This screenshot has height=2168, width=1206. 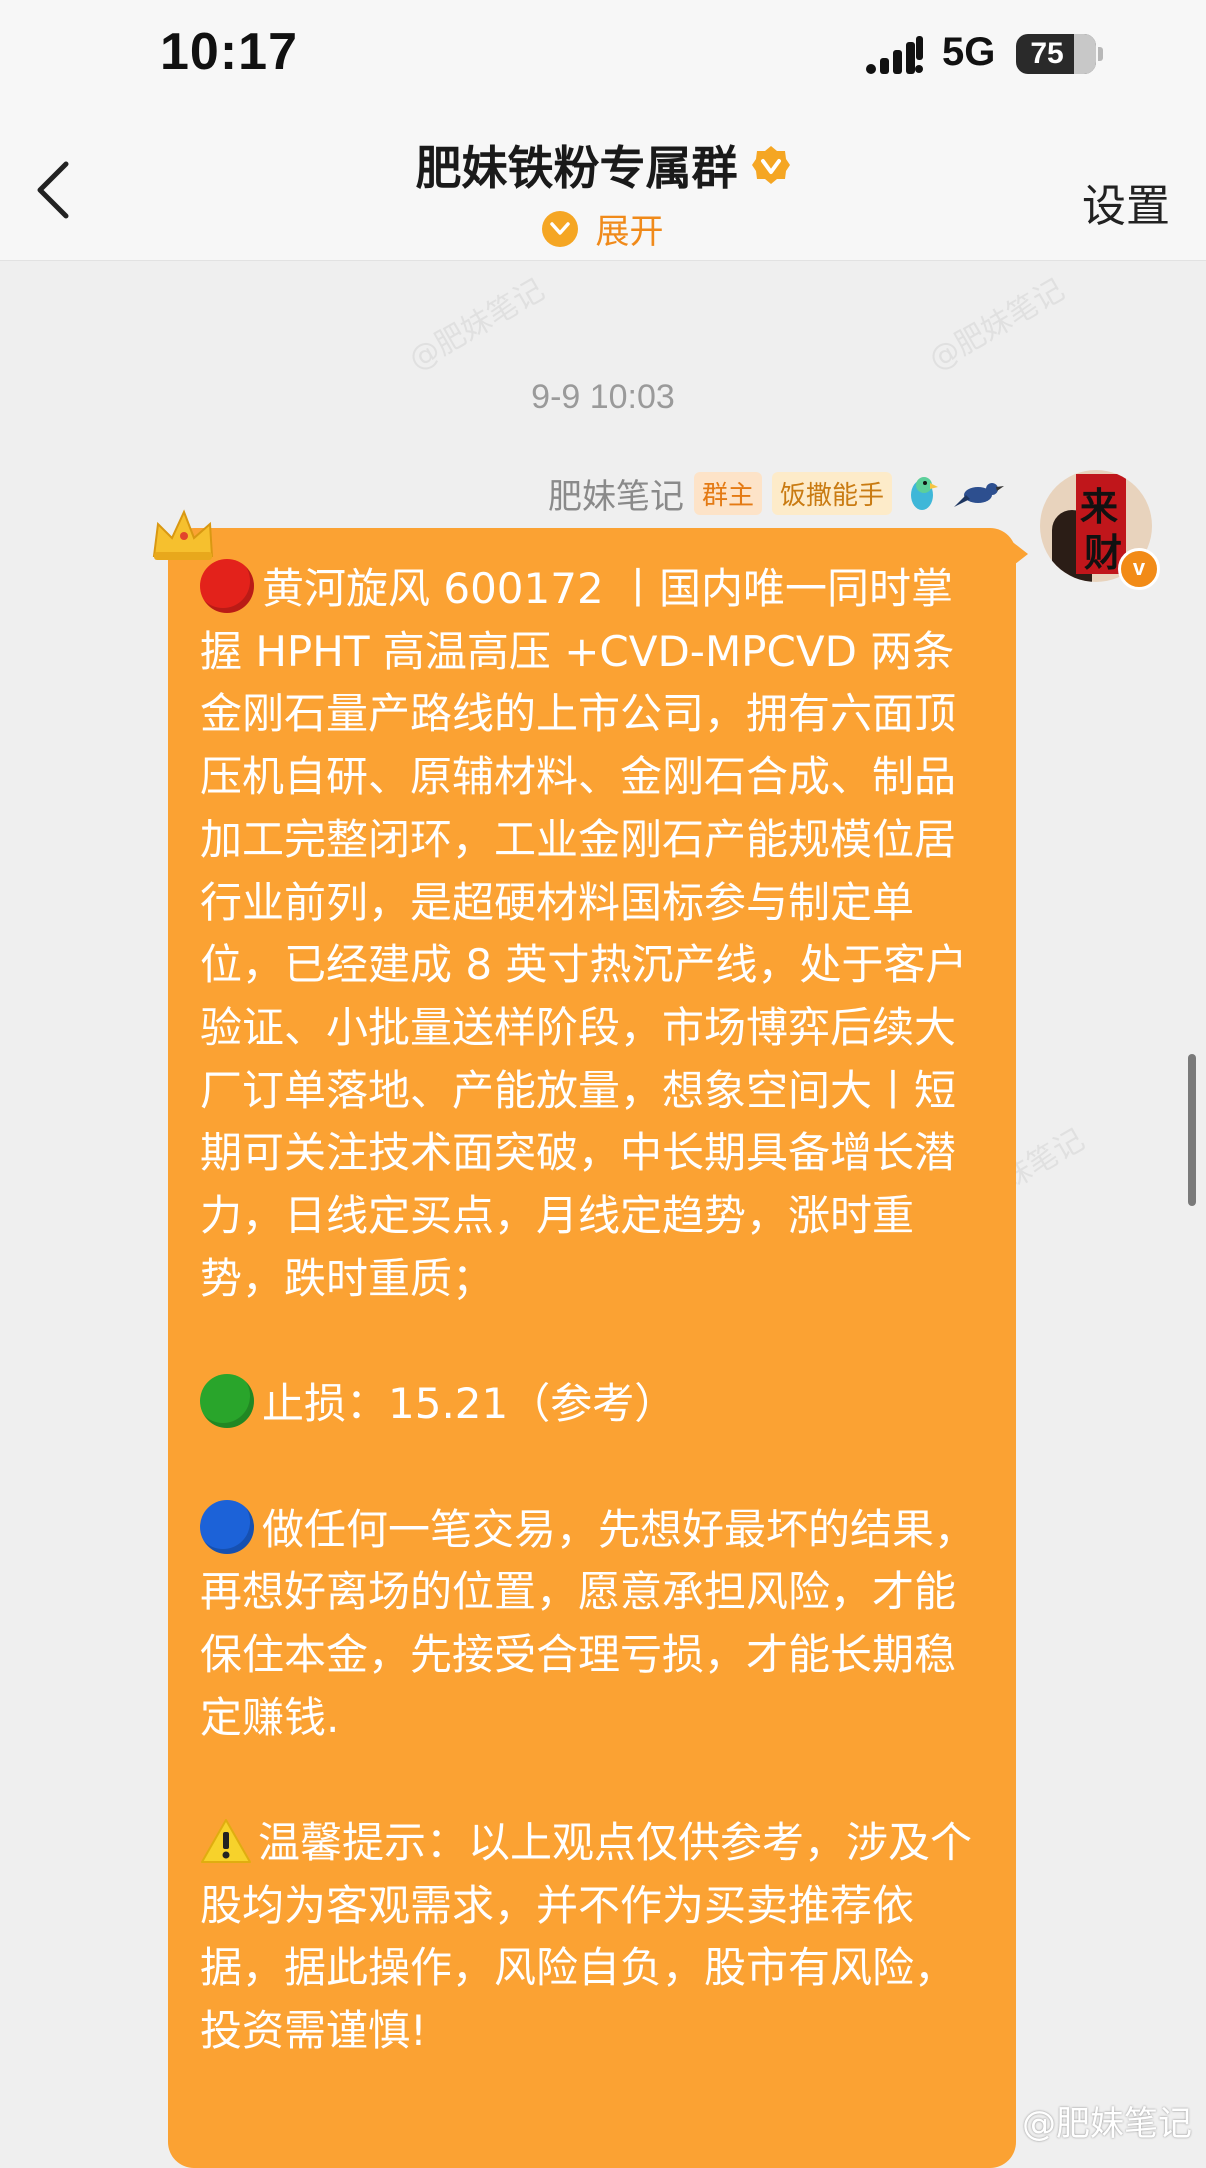 I want to click on bubble-tail, so click(x=1019, y=554).